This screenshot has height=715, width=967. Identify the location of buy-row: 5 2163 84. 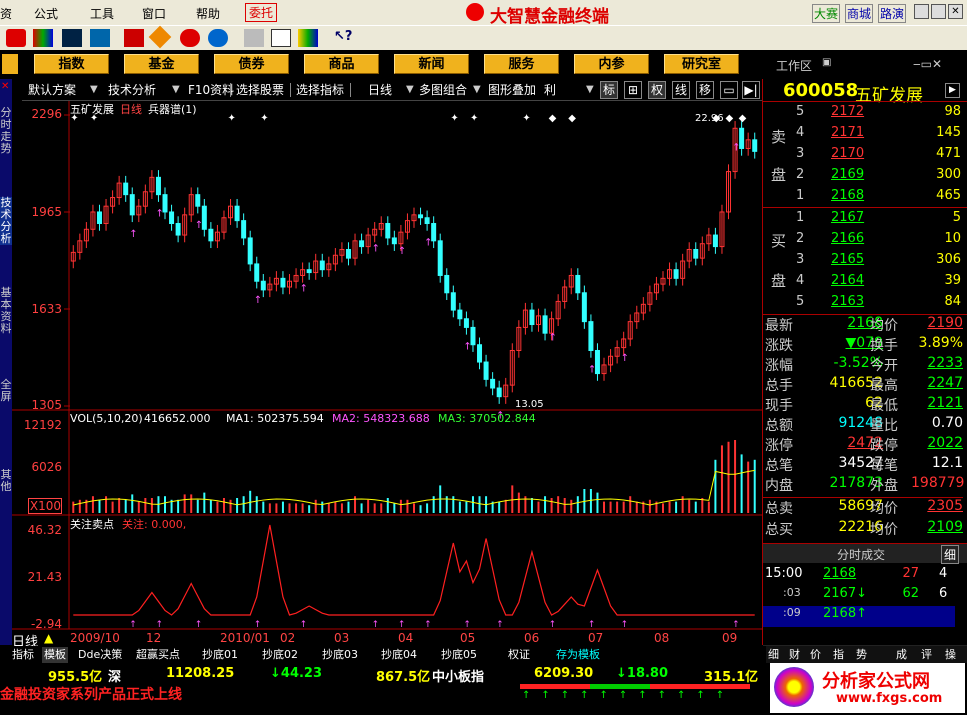
(863, 304).